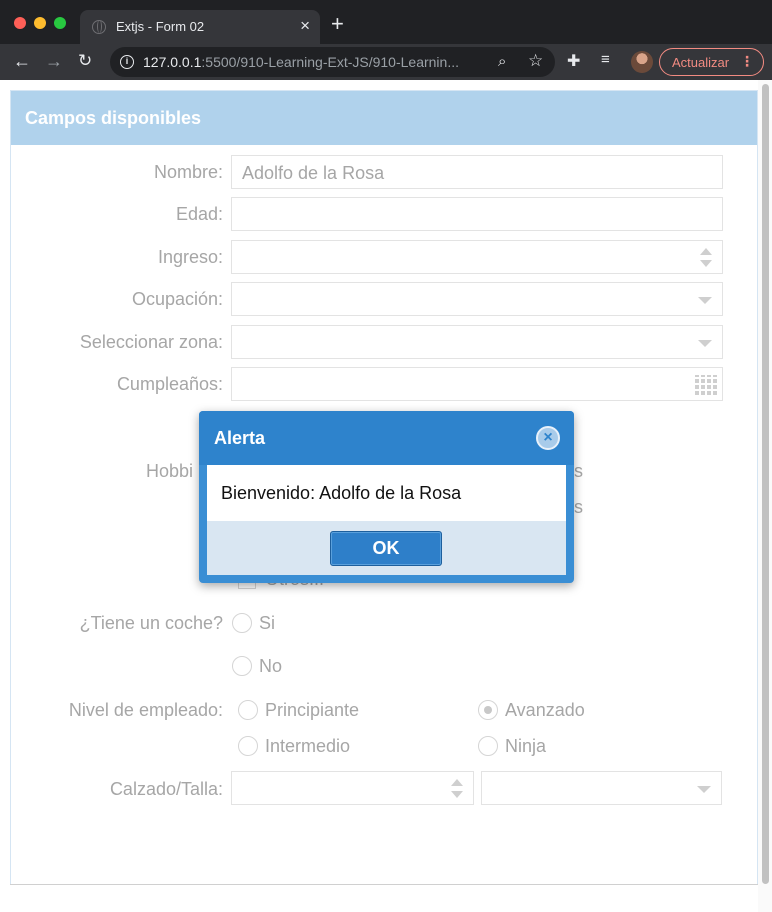 The image size is (772, 912). What do you see at coordinates (642, 62) in the screenshot?
I see `profile-avatar` at bounding box center [642, 62].